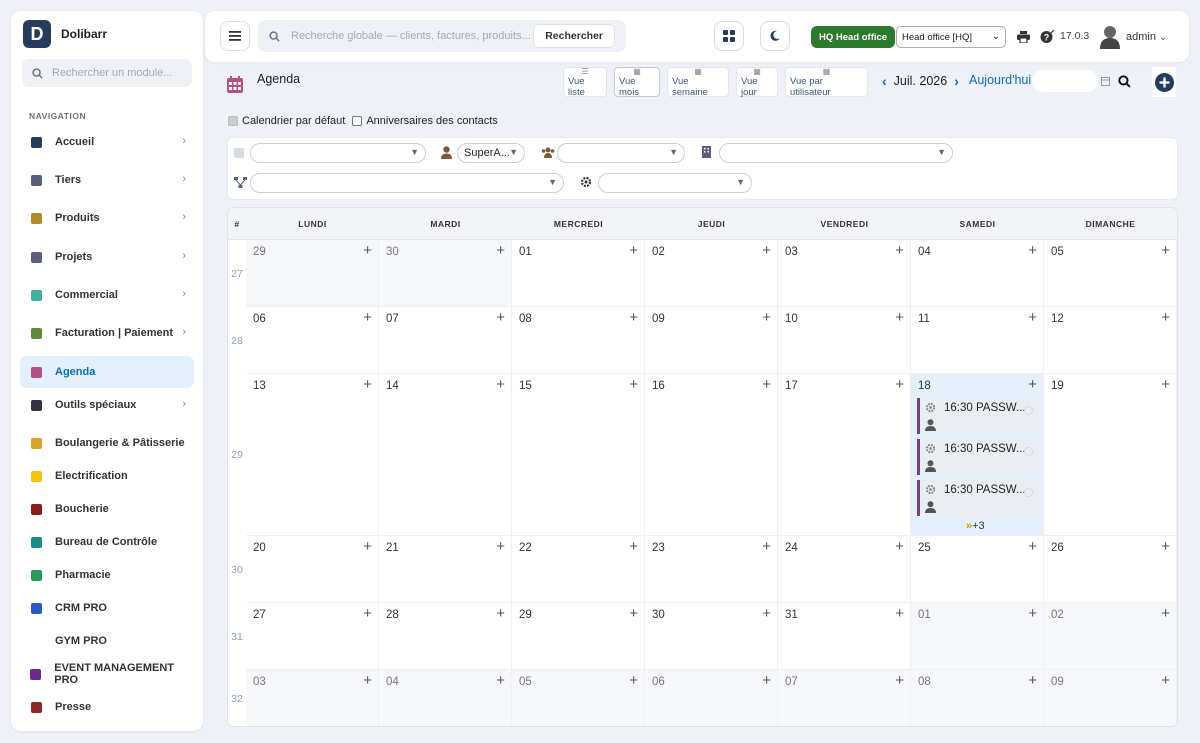  Describe the element at coordinates (107, 295) in the screenshot. I see `sidebar-item-commercial: Commercial ›` at that location.